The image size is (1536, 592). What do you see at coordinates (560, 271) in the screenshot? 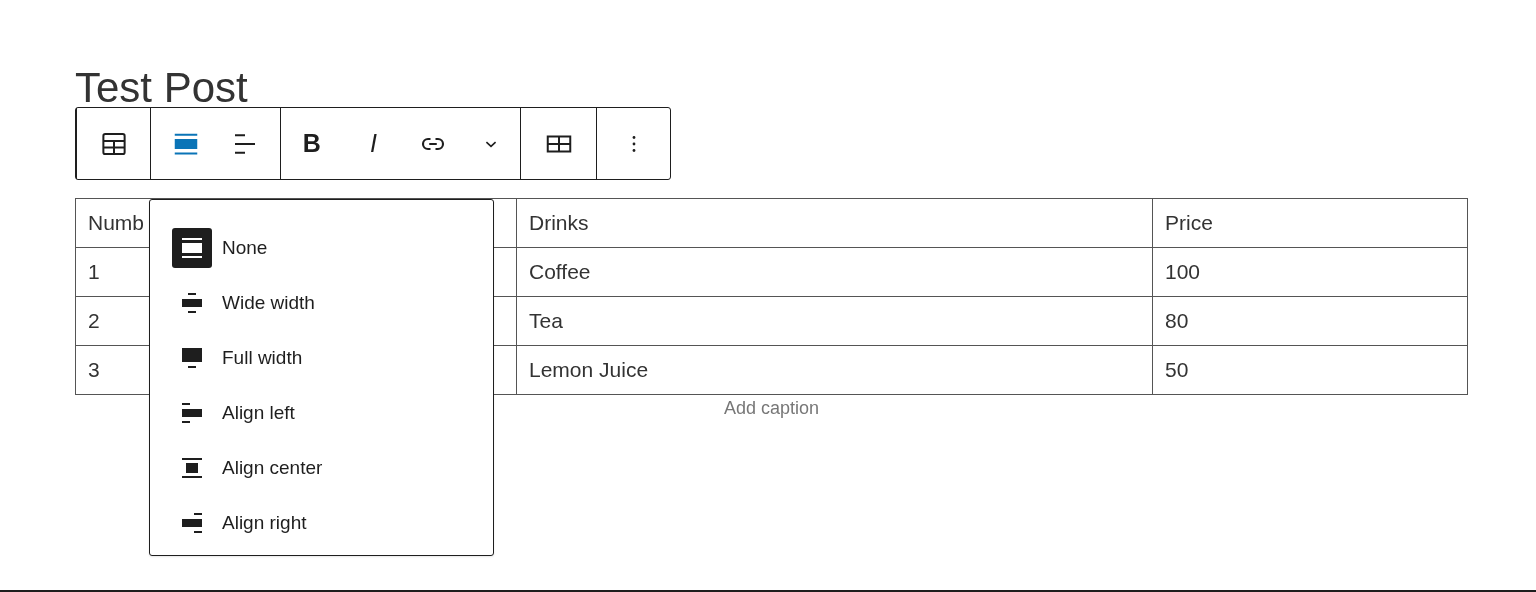
I see `table-cell: Coffee` at bounding box center [560, 271].